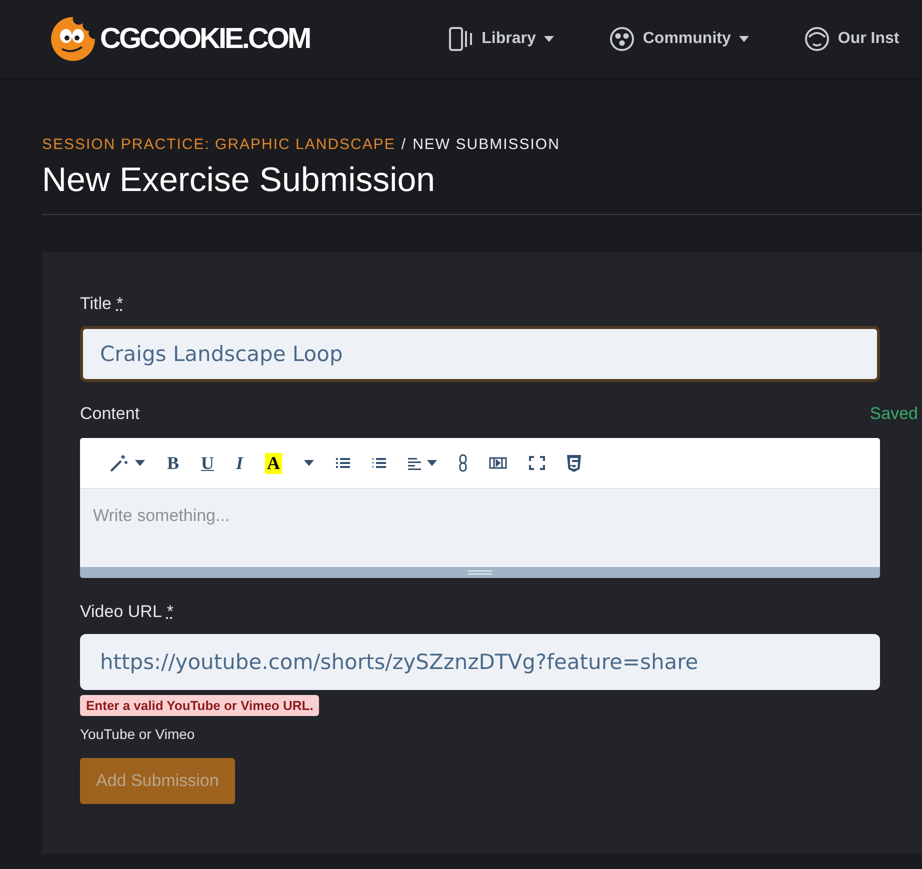 Image resolution: width=922 pixels, height=869 pixels. Describe the element at coordinates (480, 662) in the screenshot. I see `video-url-field: https://youtube.com/shorts/zySZznzDTVg?feature=share` at that location.